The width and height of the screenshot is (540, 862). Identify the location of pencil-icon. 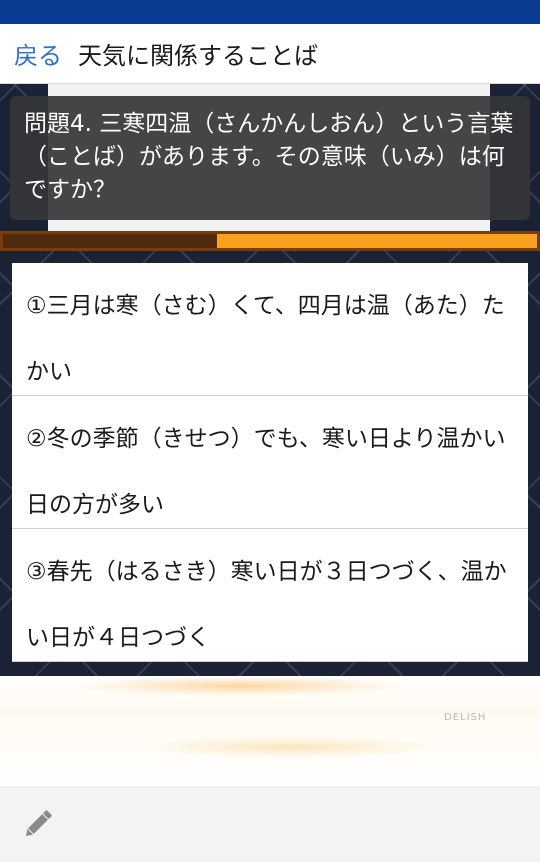
(38, 823).